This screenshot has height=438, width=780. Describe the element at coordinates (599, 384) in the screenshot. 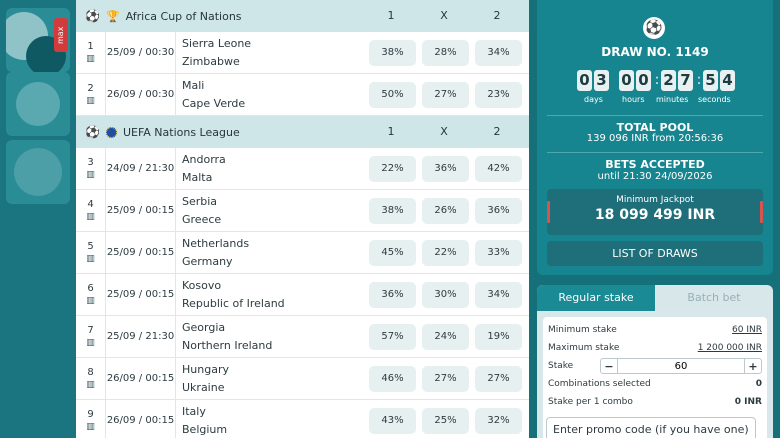

I see `combinations-label: Combinations selected` at that location.